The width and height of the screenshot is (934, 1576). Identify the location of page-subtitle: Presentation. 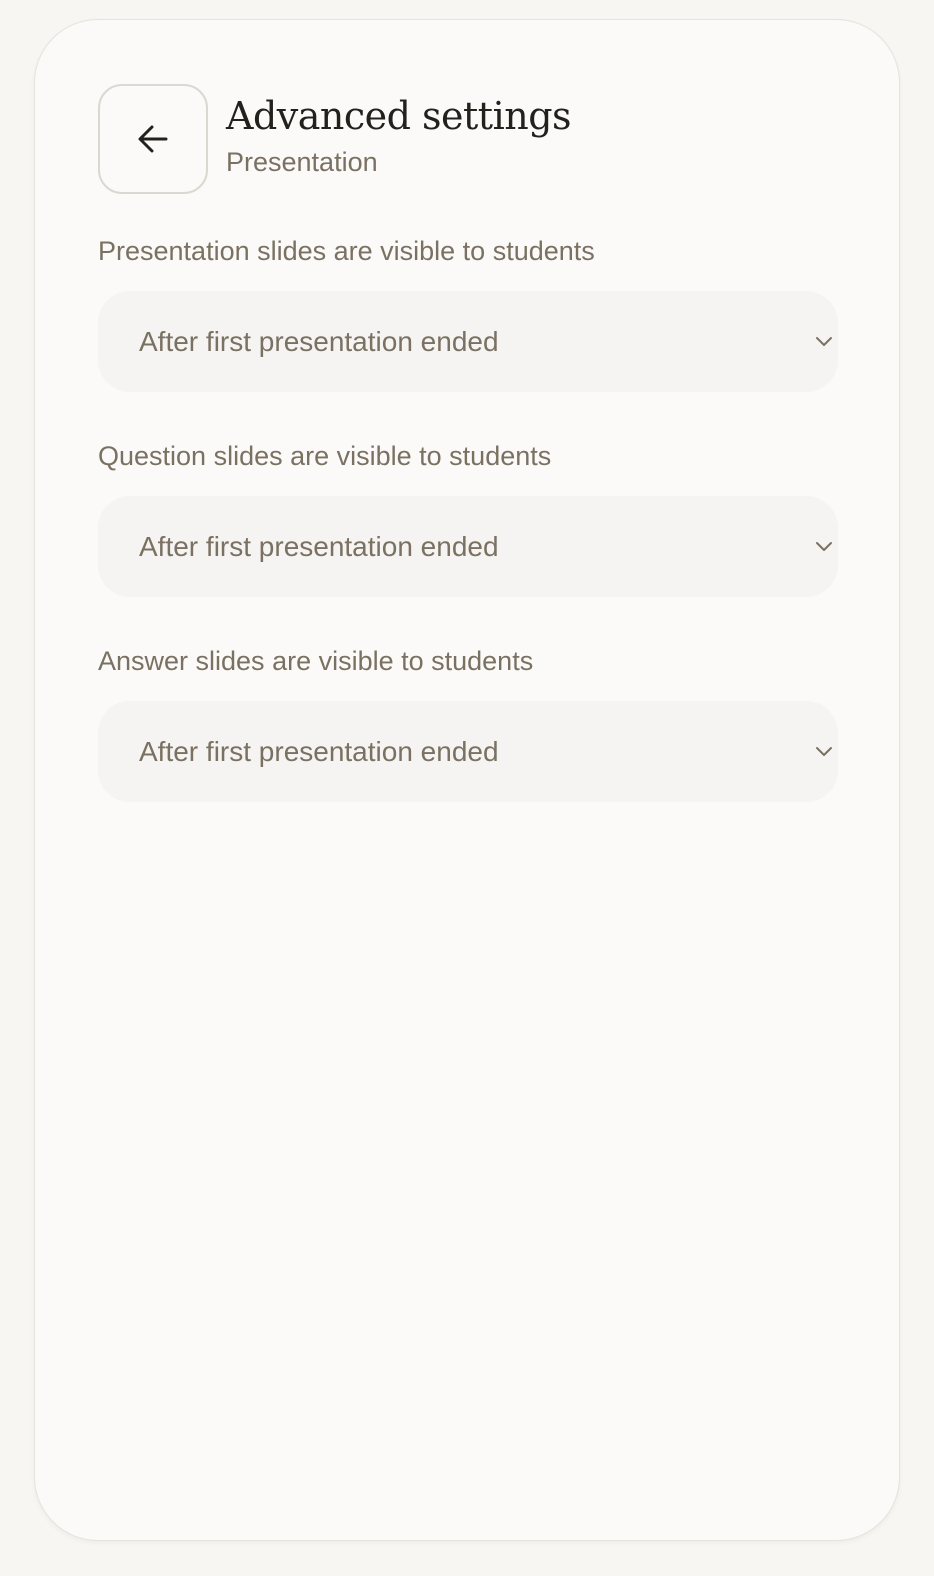
(302, 162).